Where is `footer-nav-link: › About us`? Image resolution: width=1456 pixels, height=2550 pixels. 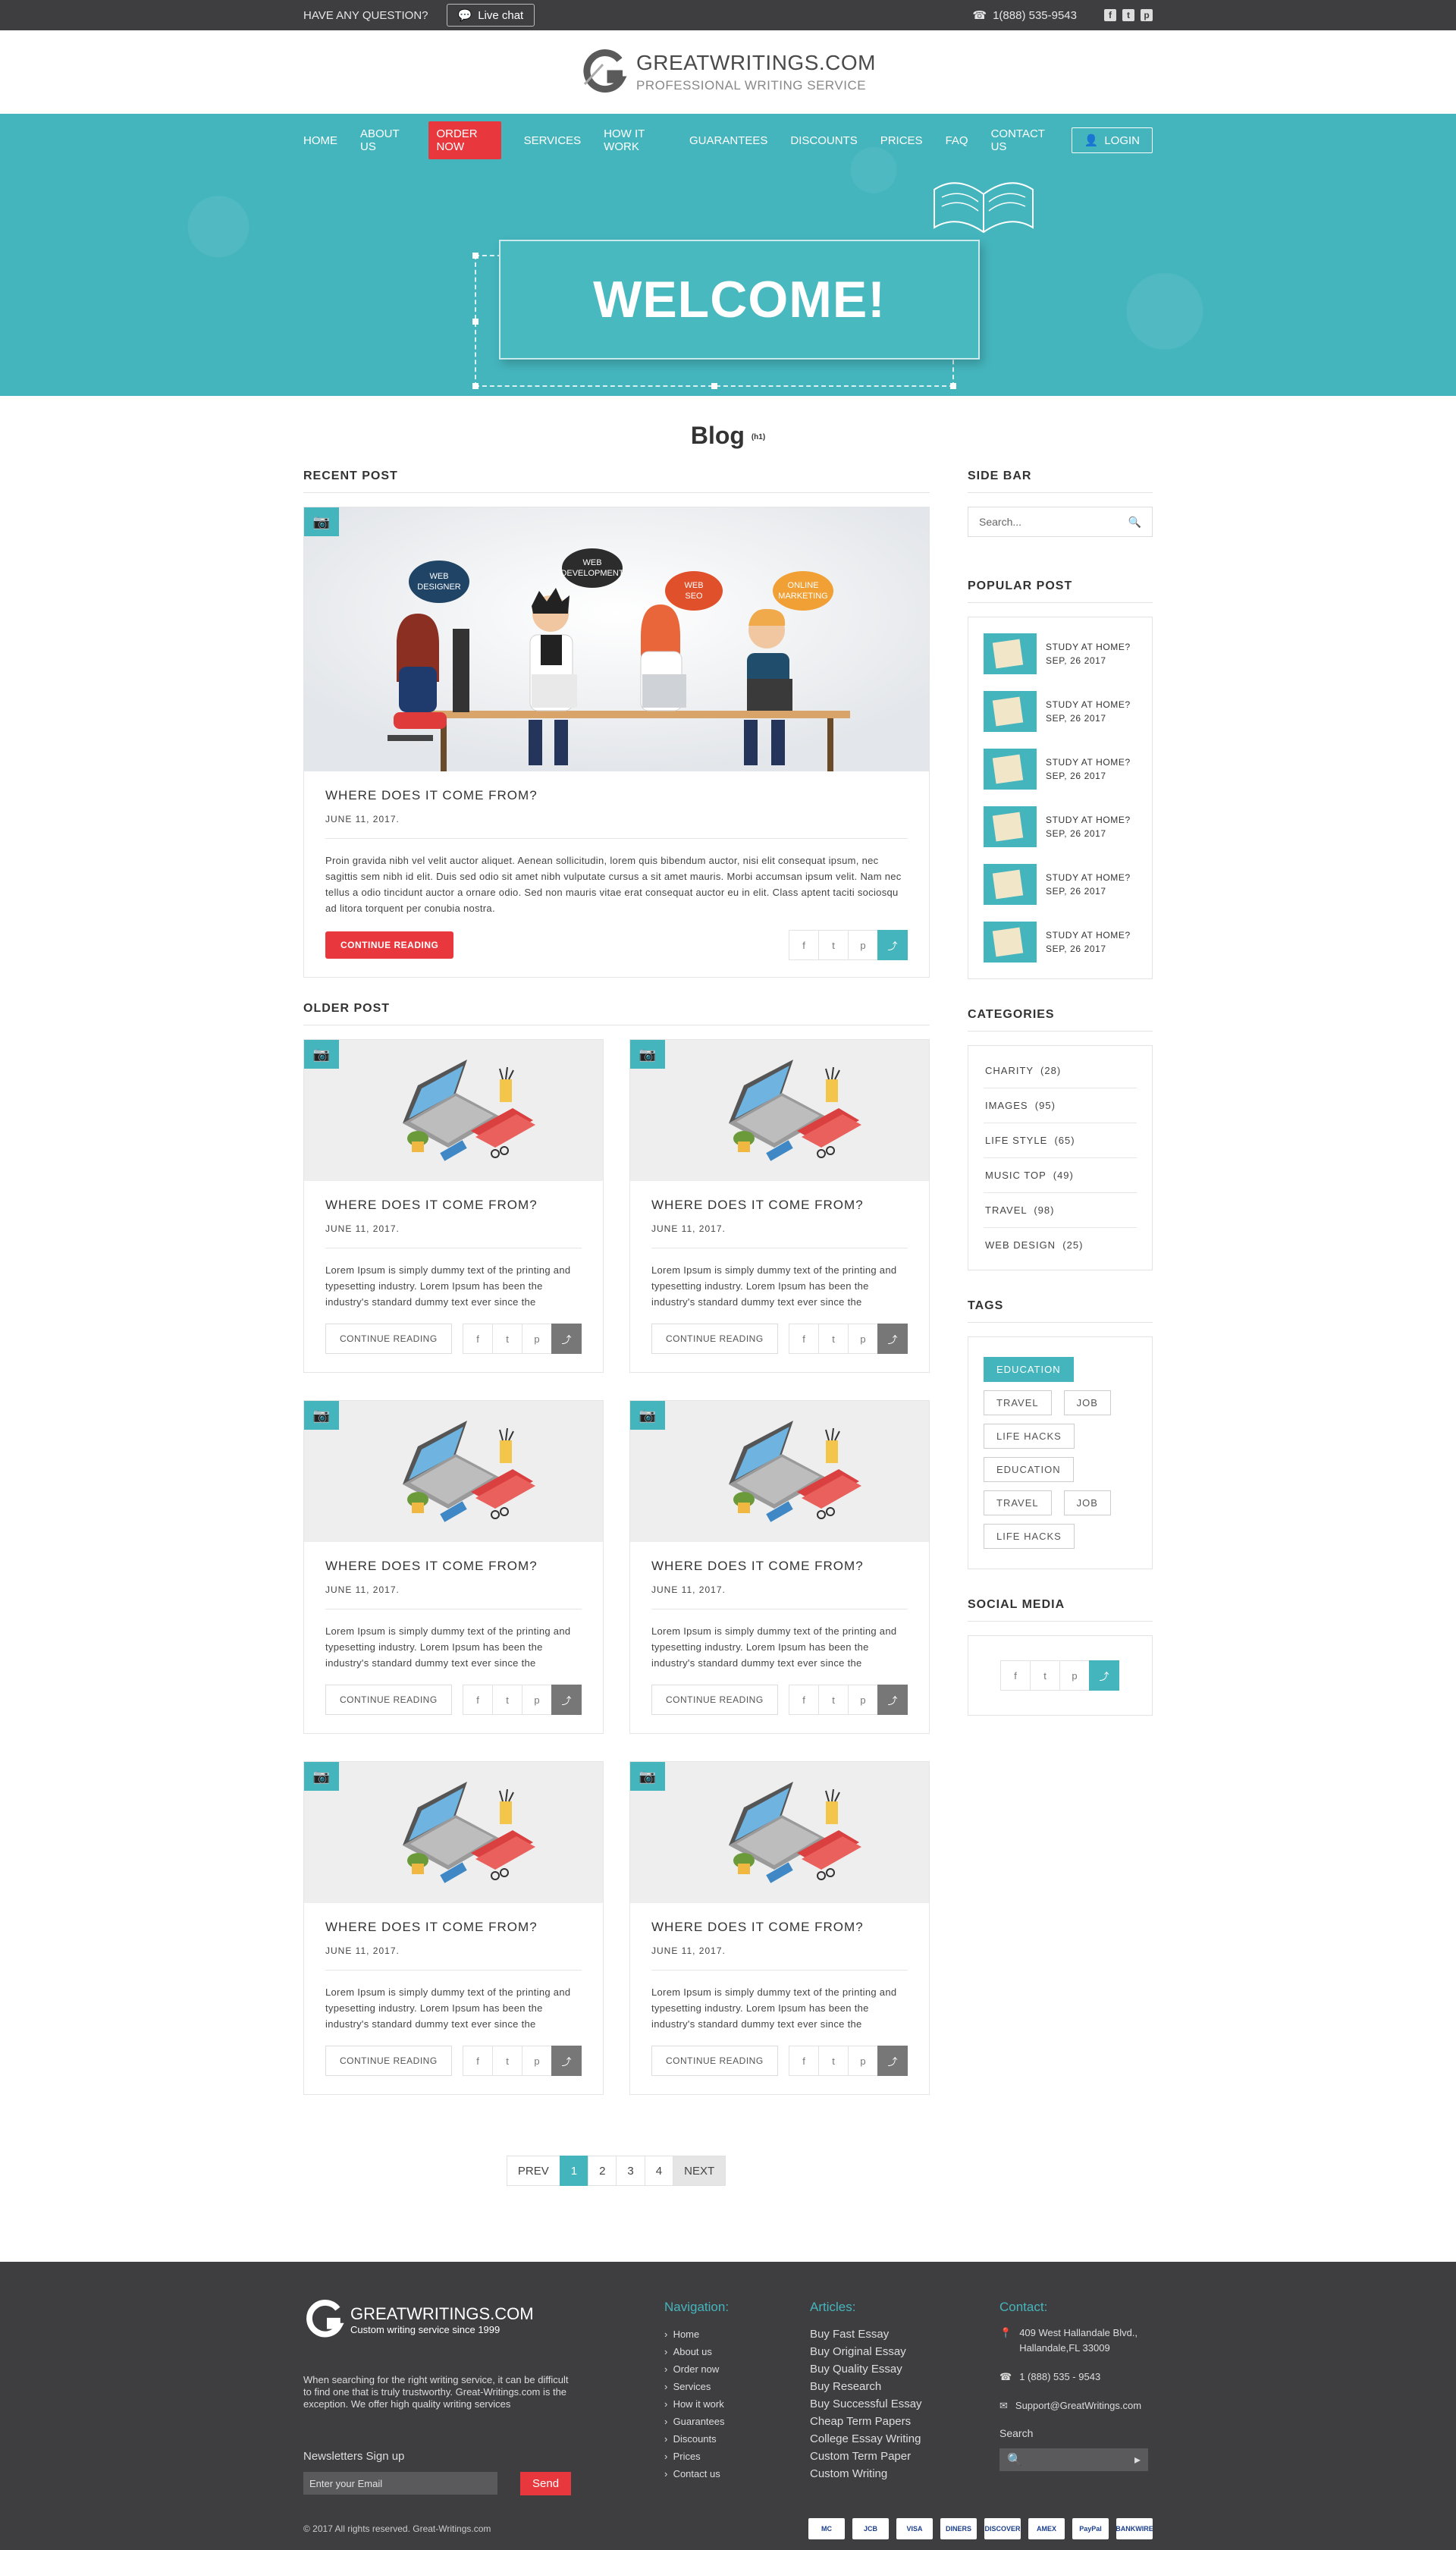 footer-nav-link: › About us is located at coordinates (737, 2351).